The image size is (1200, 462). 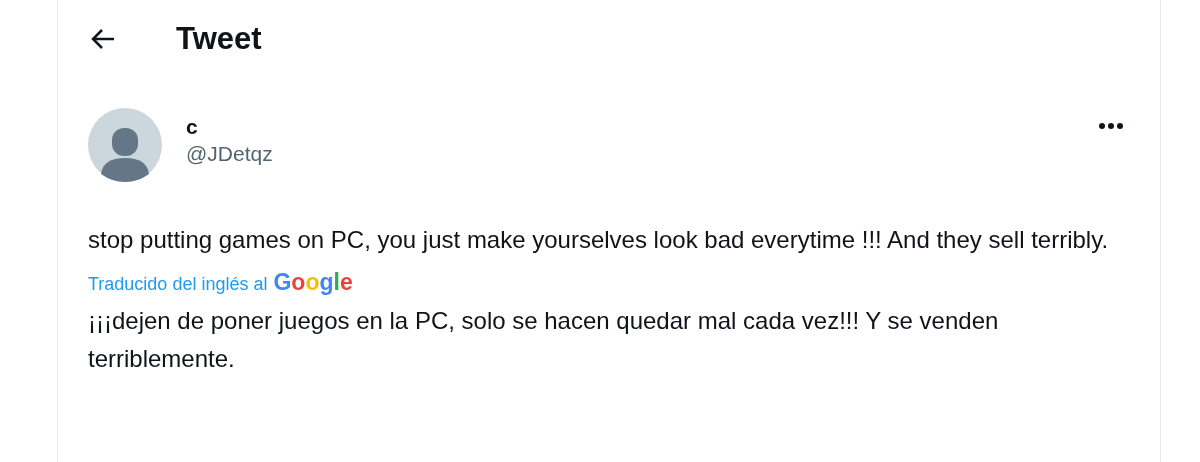 What do you see at coordinates (544, 339) in the screenshot?
I see `translated-text: ¡¡¡dejen de poner juegos en la PC, solo se hacen quedar mal cada vez!!! Y se venden terriblemente.` at bounding box center [544, 339].